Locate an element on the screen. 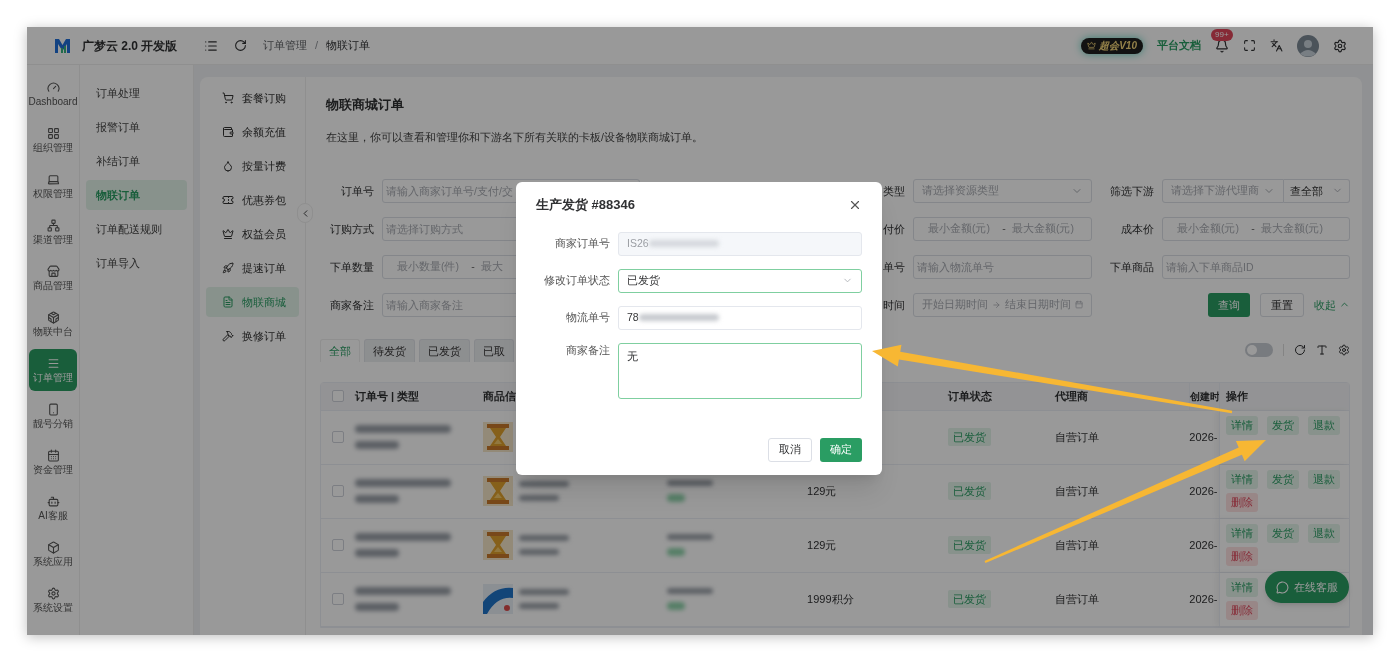 The height and width of the screenshot is (662, 1400). breadcrumb-current: 物联订单 is located at coordinates (348, 46).